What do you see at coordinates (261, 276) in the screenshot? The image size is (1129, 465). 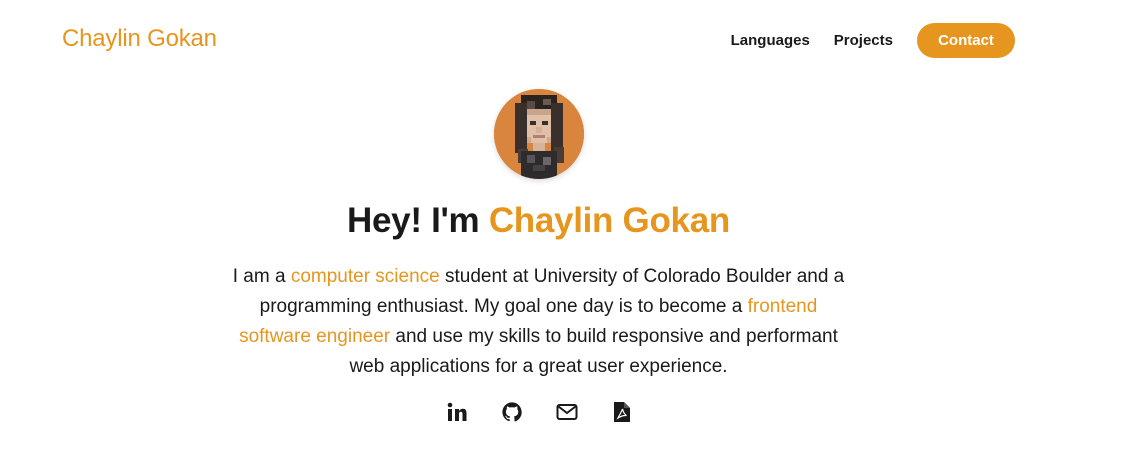 I see `bio-text-part1: I am a` at bounding box center [261, 276].